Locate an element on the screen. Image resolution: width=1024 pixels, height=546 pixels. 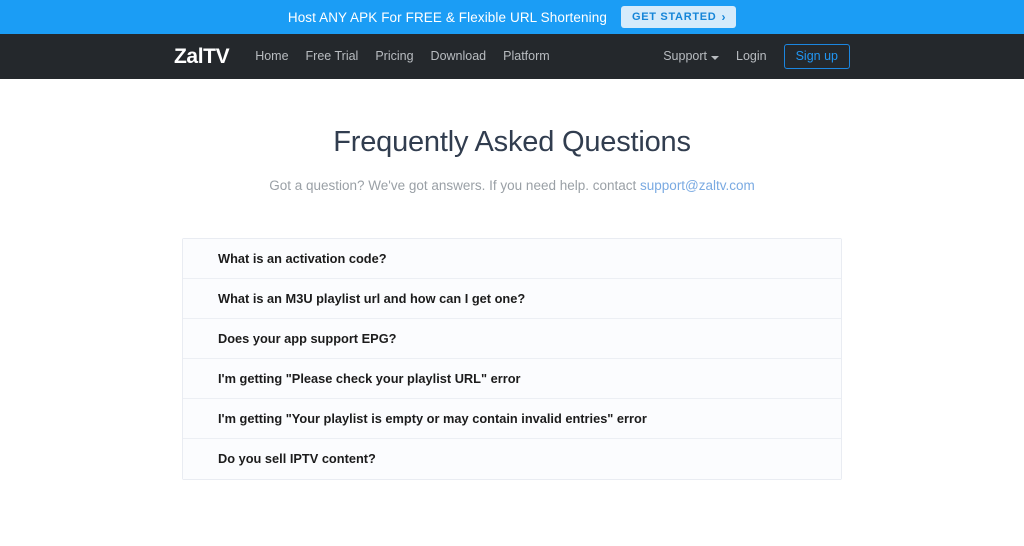
faq-item: Does your app support EPG? is located at coordinates (512, 338).